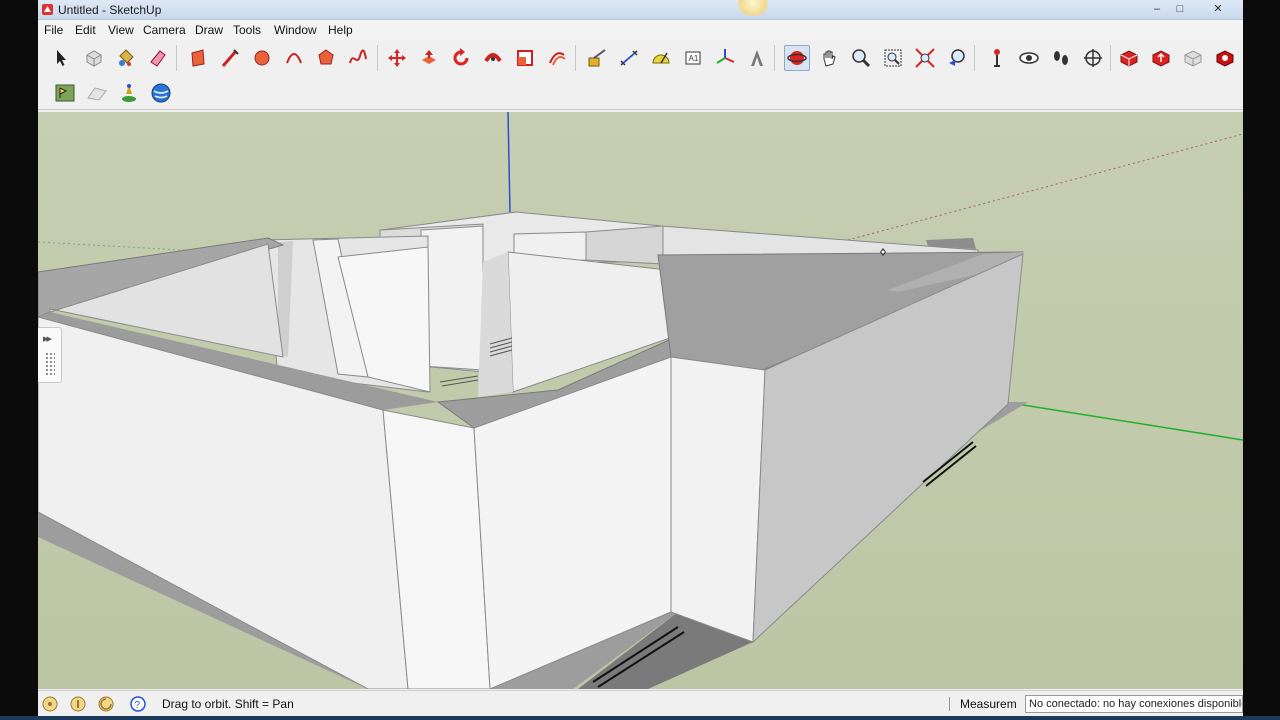 The height and width of the screenshot is (720, 1280). Describe the element at coordinates (725, 58) in the screenshot. I see `axes-icon` at that location.